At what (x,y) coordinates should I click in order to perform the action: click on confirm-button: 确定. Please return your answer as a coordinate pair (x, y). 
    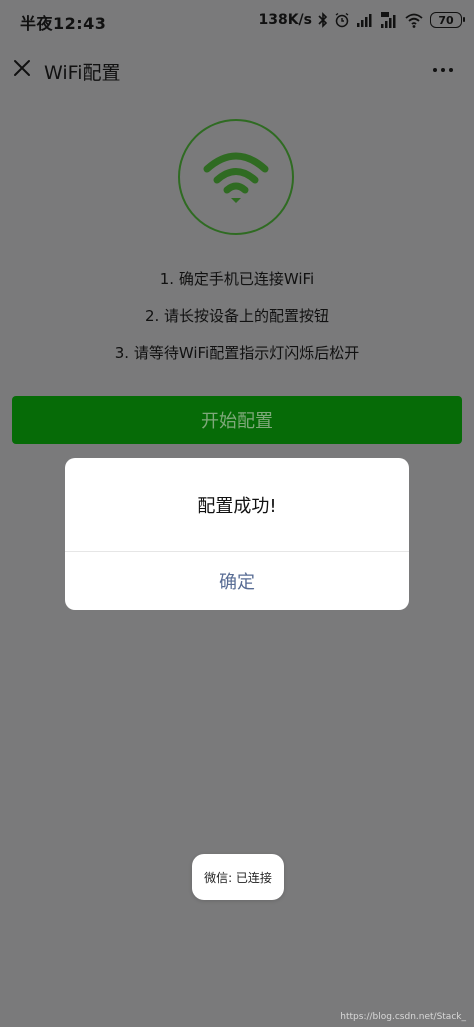
    Looking at the image, I should click on (237, 581).